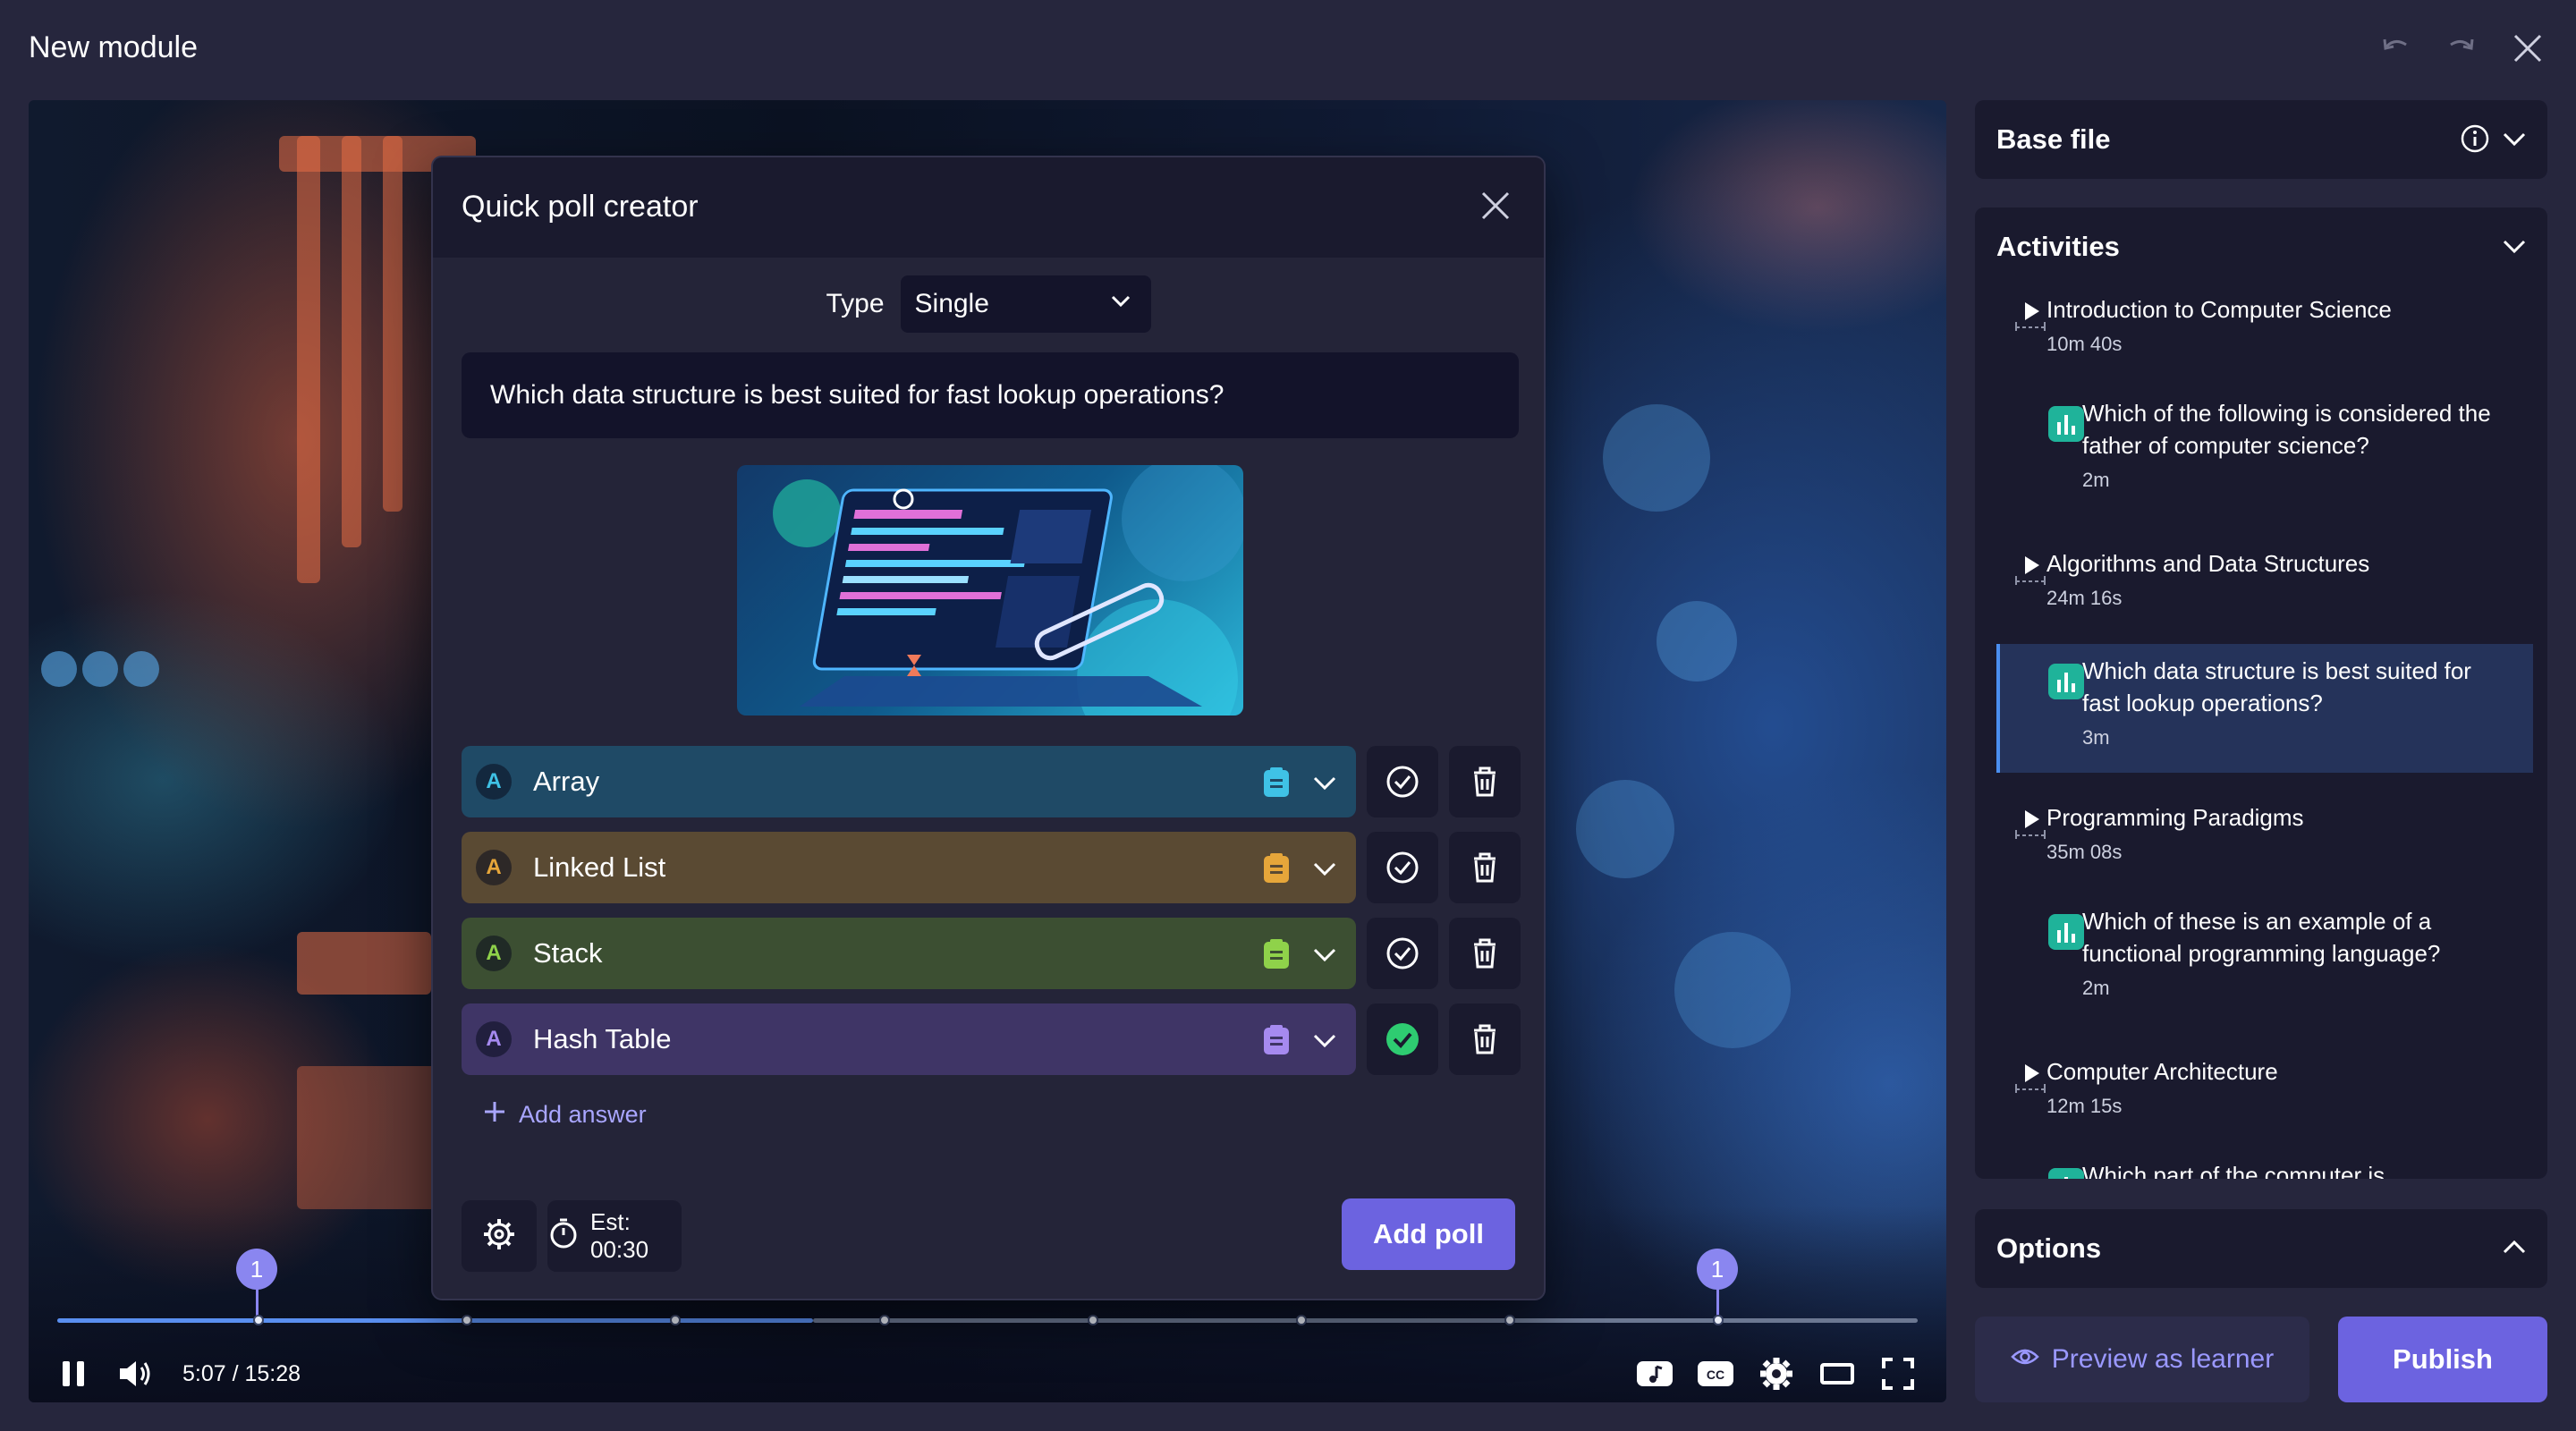 The image size is (2576, 1431). I want to click on preview-label: Preview as learner, so click(2163, 1359).